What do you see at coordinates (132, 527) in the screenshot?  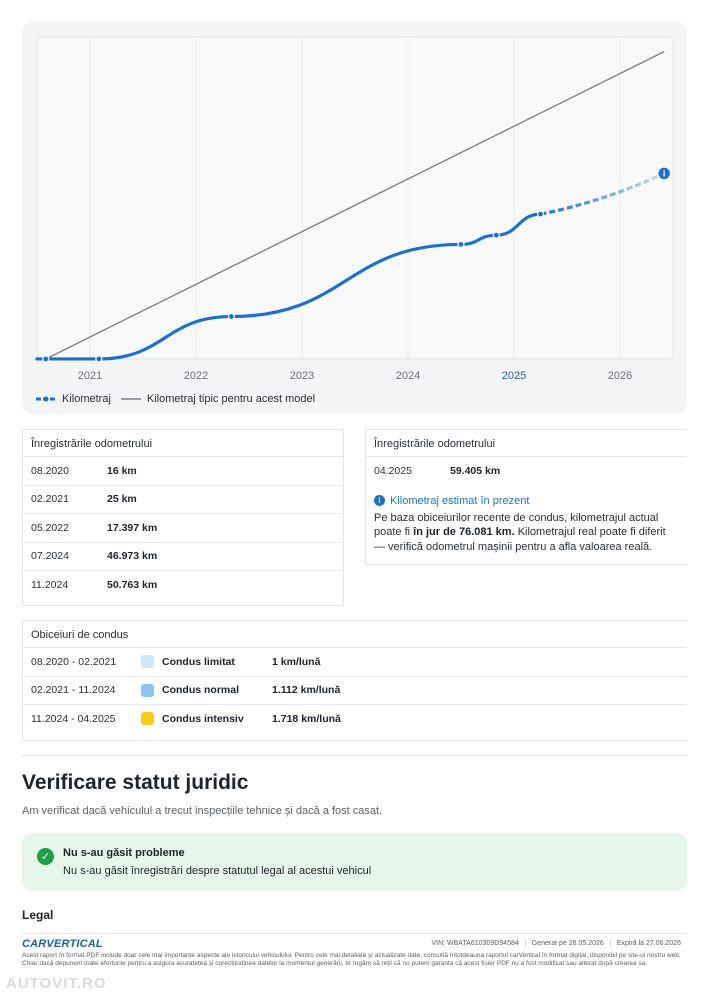 I see `odometer-value: 17.397 km` at bounding box center [132, 527].